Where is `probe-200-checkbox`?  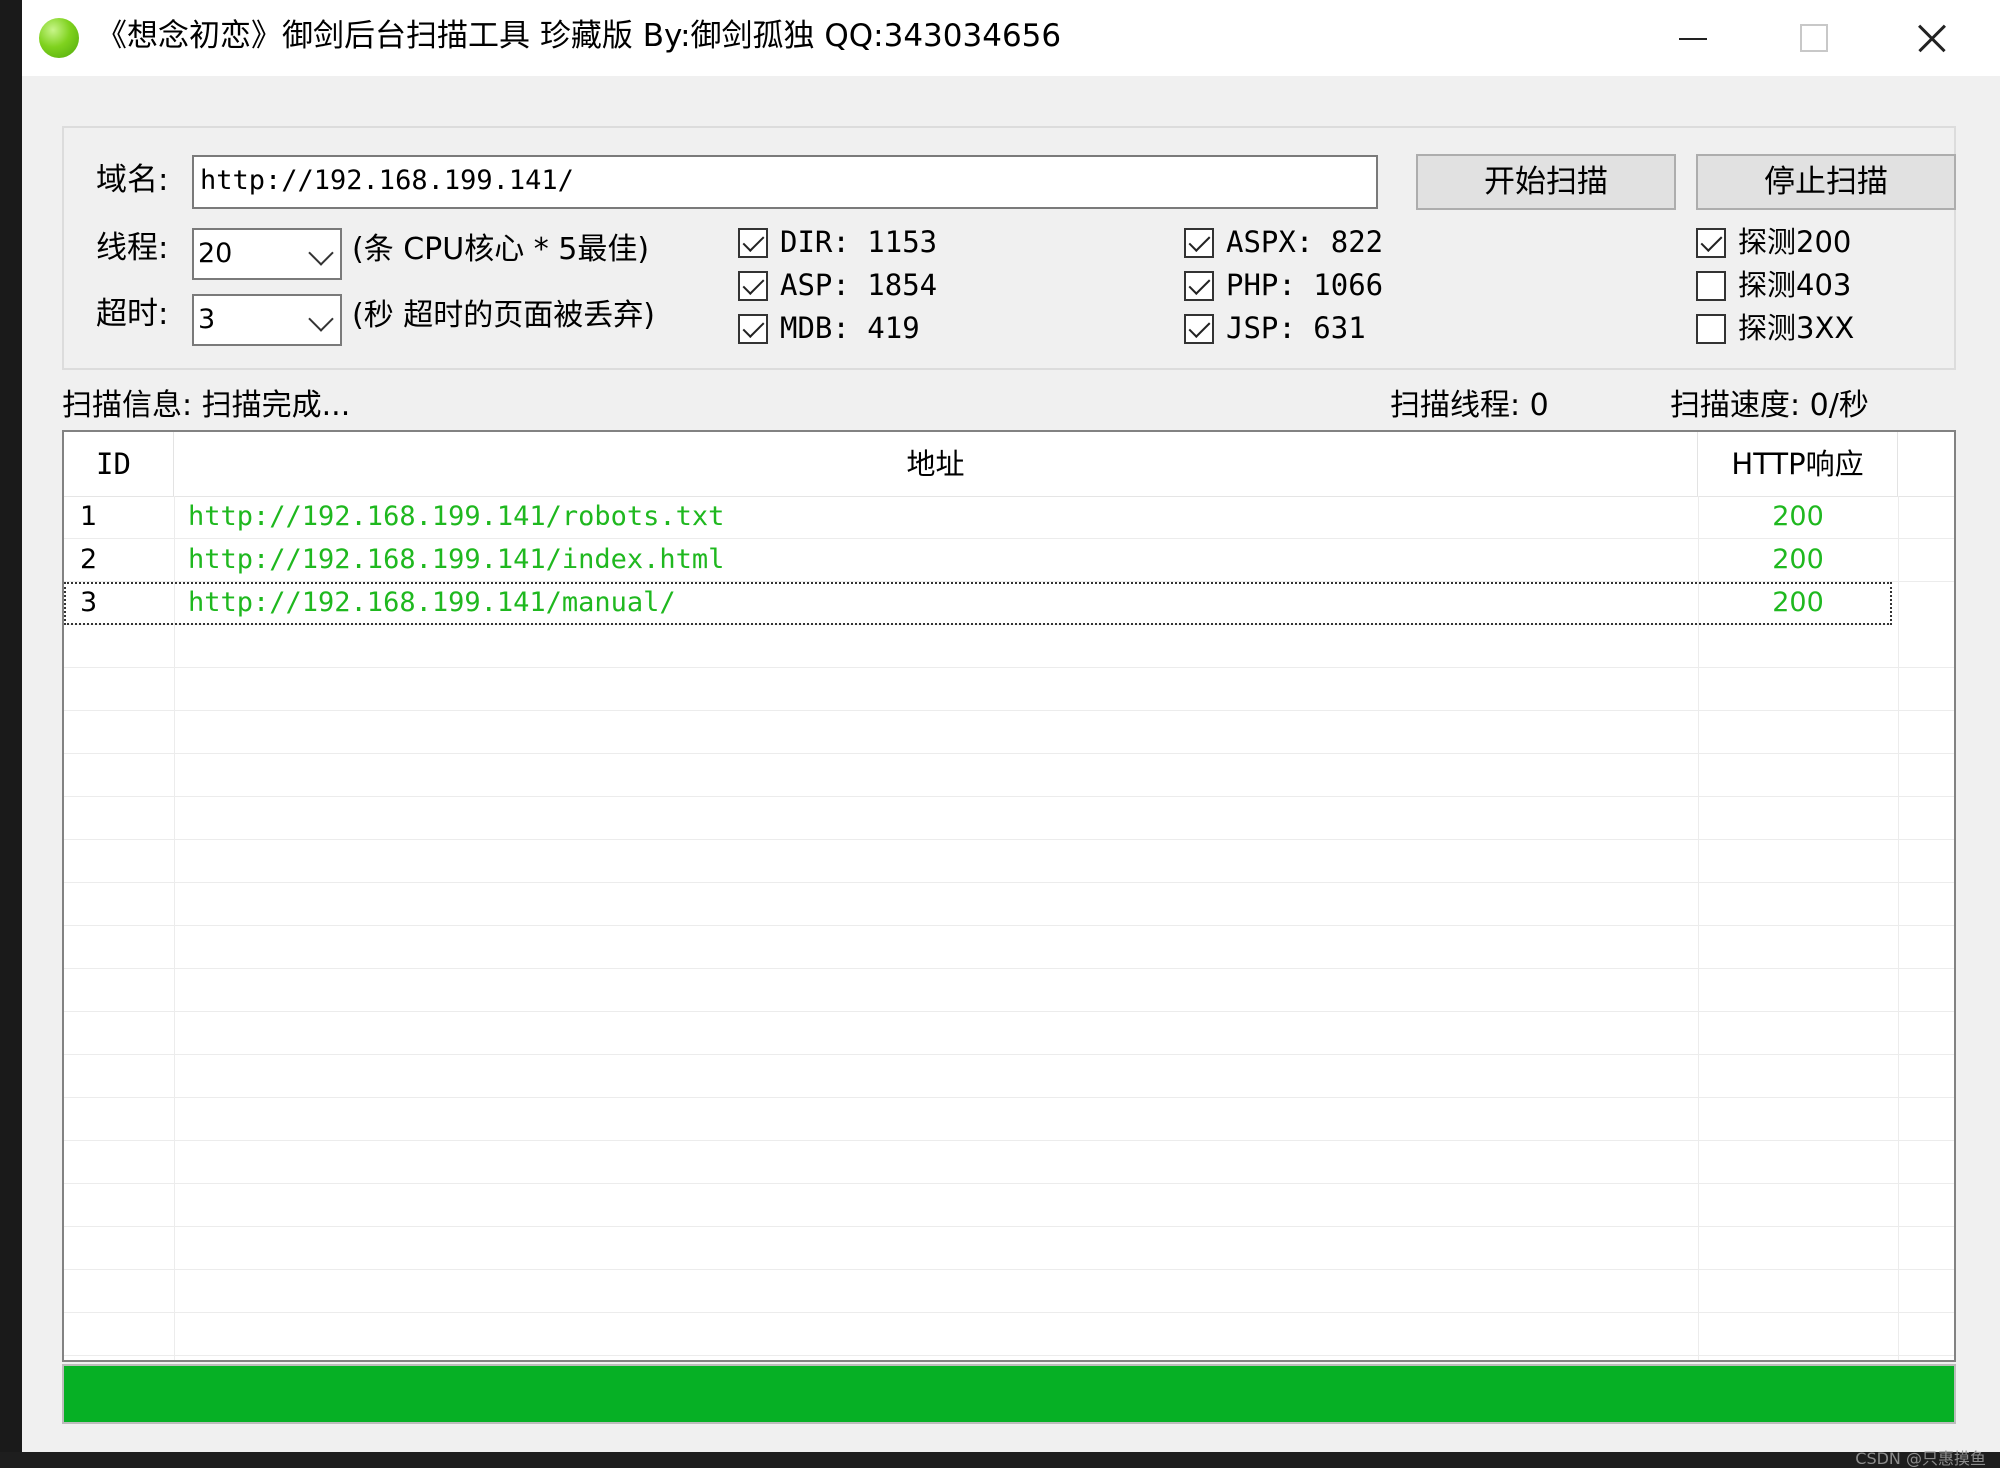 probe-200-checkbox is located at coordinates (1711, 243).